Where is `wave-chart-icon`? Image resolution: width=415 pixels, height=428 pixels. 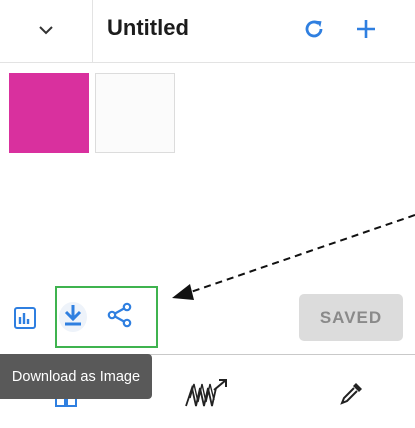 wave-chart-icon is located at coordinates (206, 395).